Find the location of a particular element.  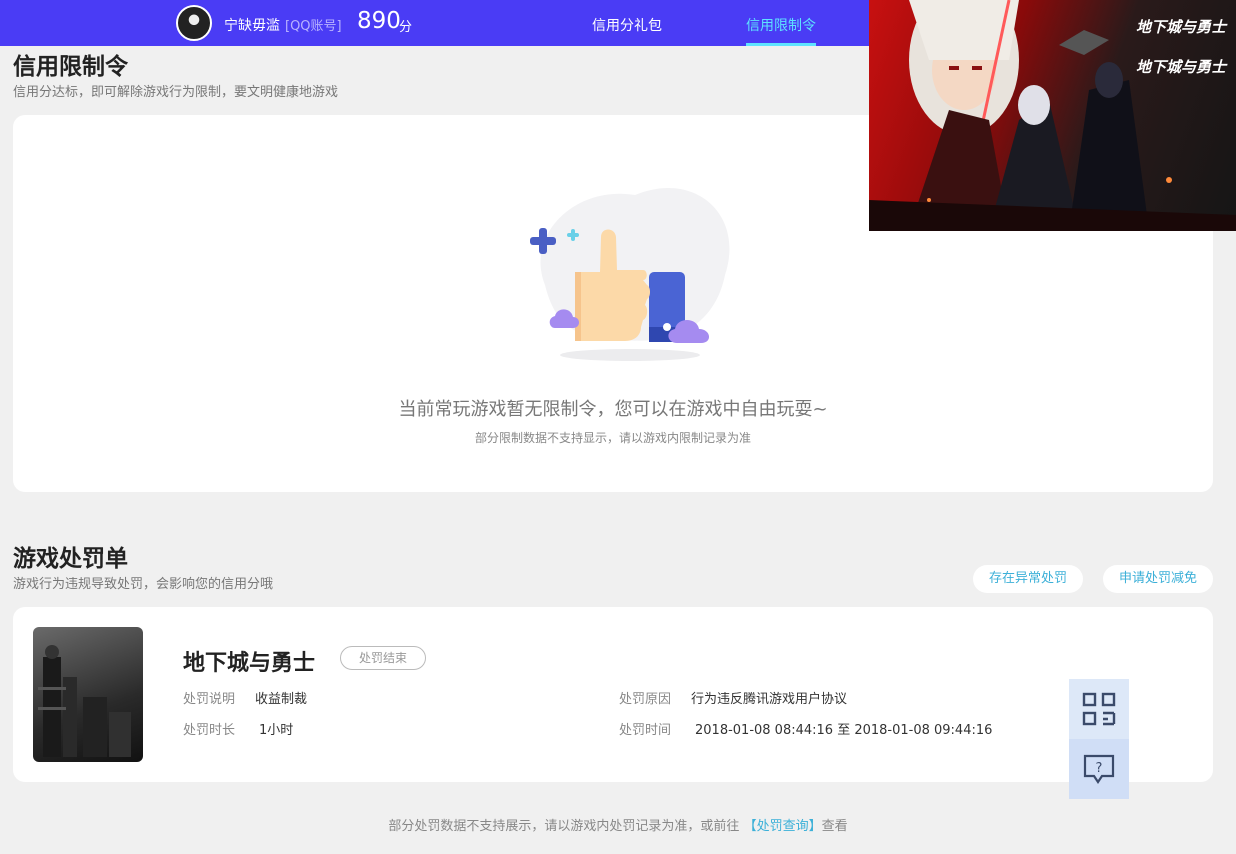

penalty-desc-label: 处罚说明 is located at coordinates (209, 699).